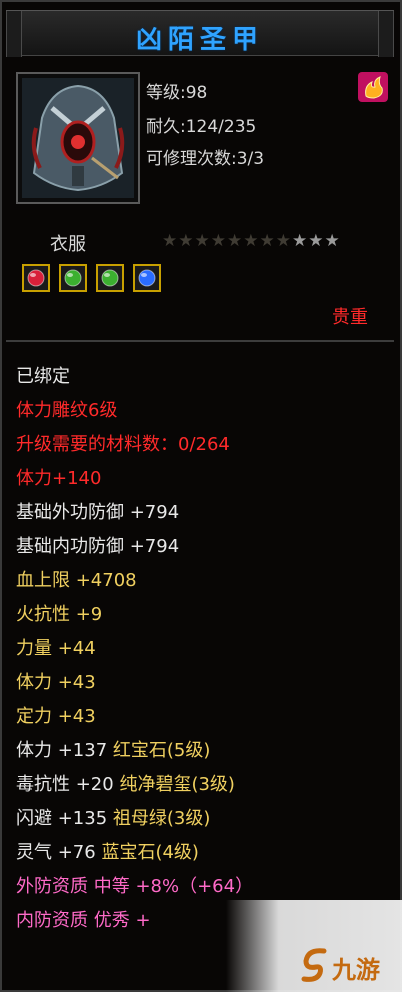 The width and height of the screenshot is (402, 992). What do you see at coordinates (122, 920) in the screenshot?
I see `attribute-suffix: 优秀 +` at bounding box center [122, 920].